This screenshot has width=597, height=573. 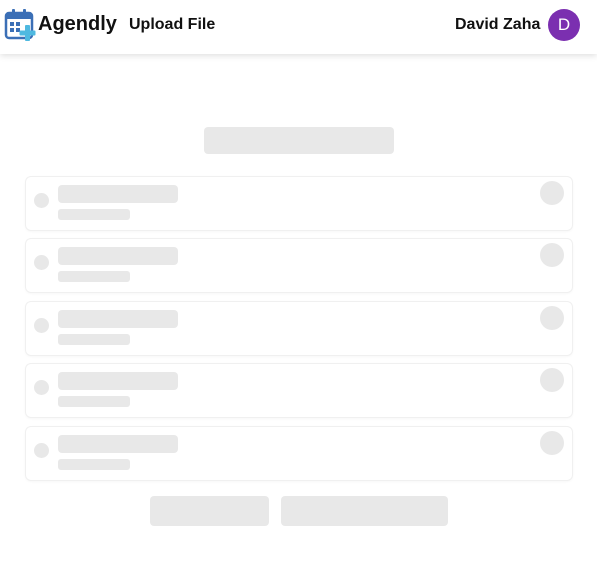 I want to click on brand-name: Agendly, so click(x=77, y=24).